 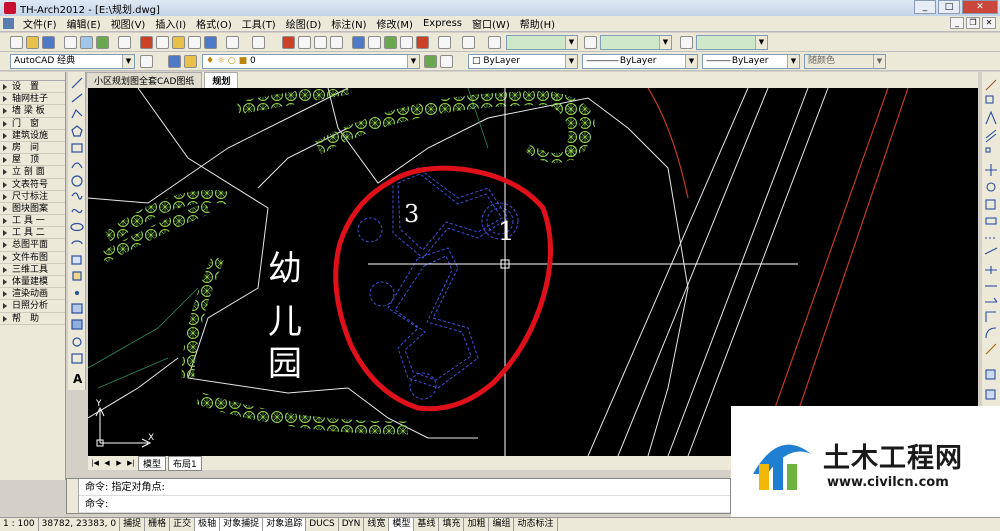 What do you see at coordinates (304, 23) in the screenshot?
I see `menu-draw: 绘图(D)` at bounding box center [304, 23].